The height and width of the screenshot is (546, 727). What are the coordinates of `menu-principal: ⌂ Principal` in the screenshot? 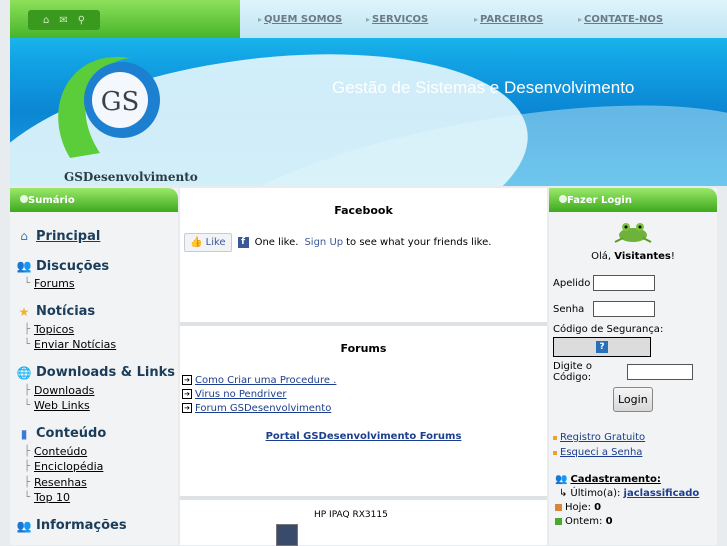 It's located at (97, 236).